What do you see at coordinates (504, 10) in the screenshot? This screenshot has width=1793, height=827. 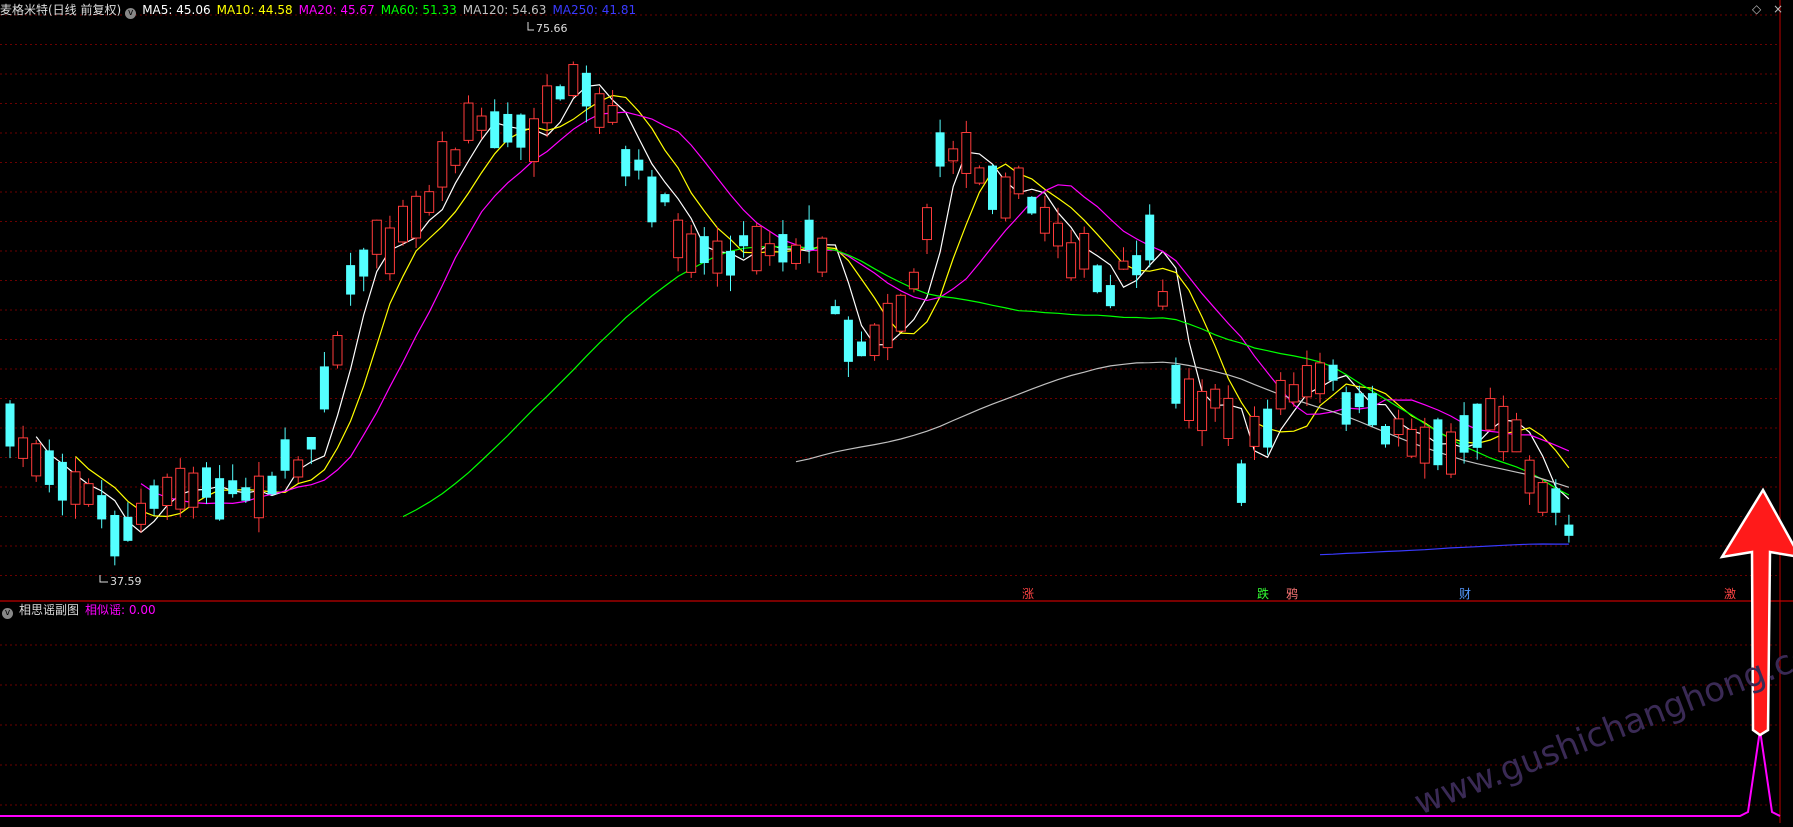 I see `ma-legend-item-4: MA120: 54.63` at bounding box center [504, 10].